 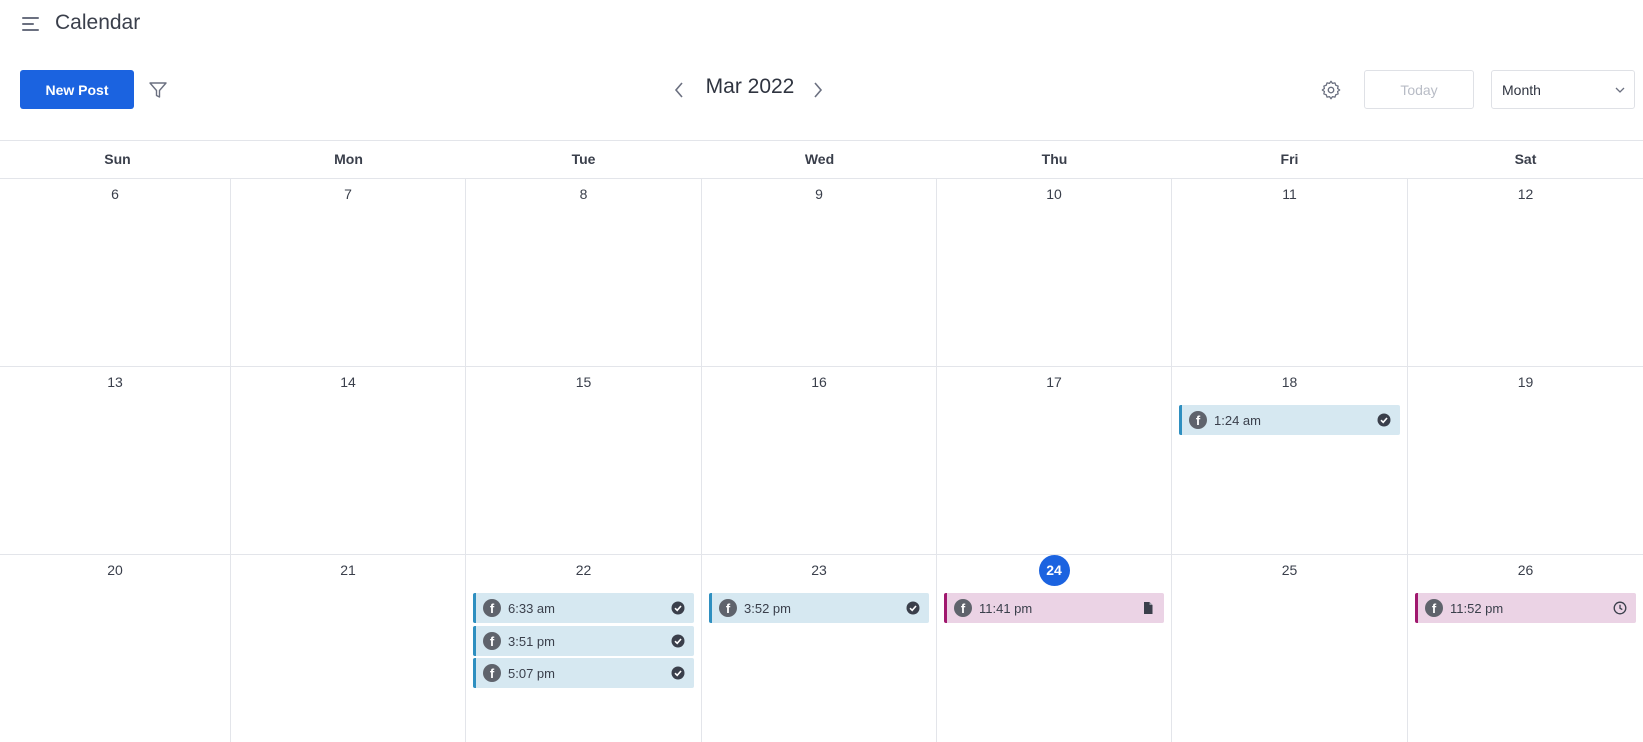 What do you see at coordinates (1477, 608) in the screenshot?
I see `post-time: 11:52 pm` at bounding box center [1477, 608].